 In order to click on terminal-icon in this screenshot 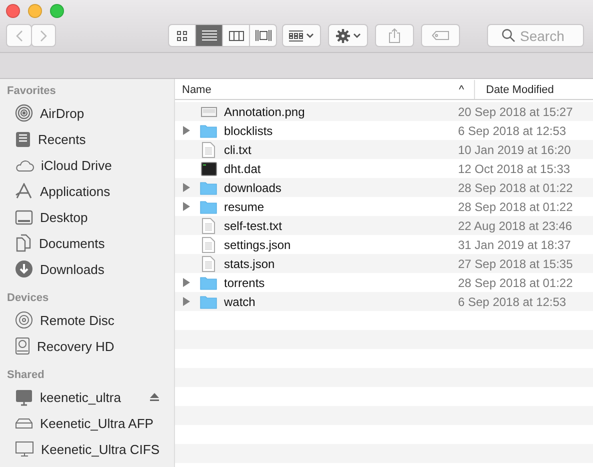, I will do `click(208, 169)`.